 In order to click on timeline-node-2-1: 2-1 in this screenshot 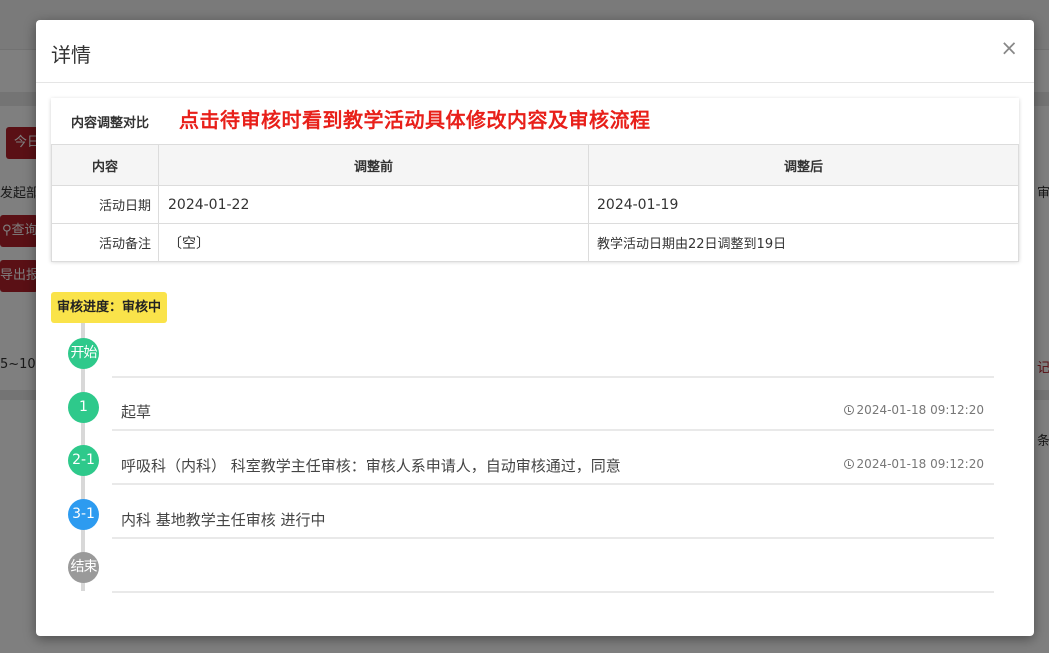, I will do `click(83, 460)`.